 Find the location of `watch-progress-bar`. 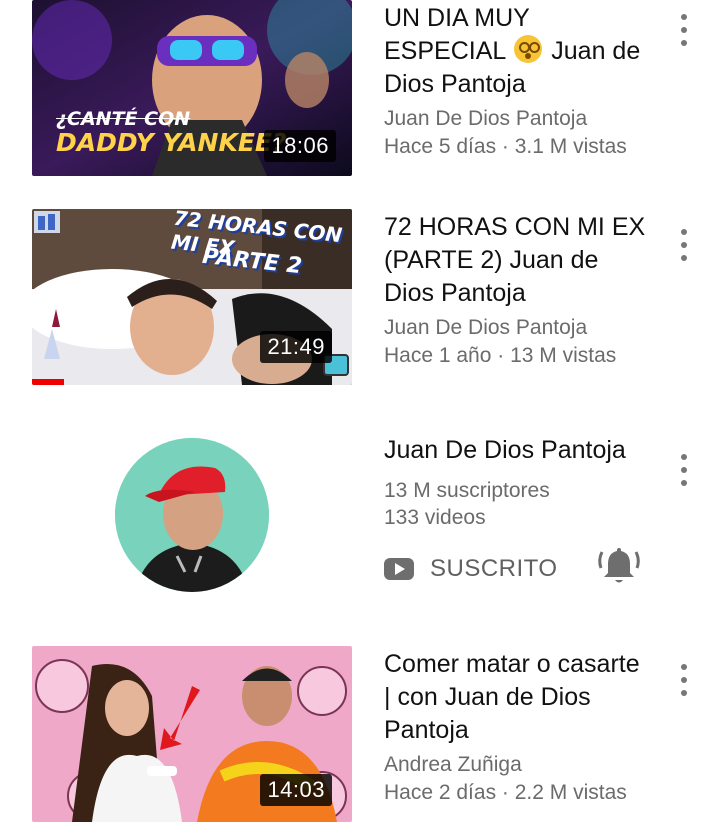

watch-progress-bar is located at coordinates (48, 382).